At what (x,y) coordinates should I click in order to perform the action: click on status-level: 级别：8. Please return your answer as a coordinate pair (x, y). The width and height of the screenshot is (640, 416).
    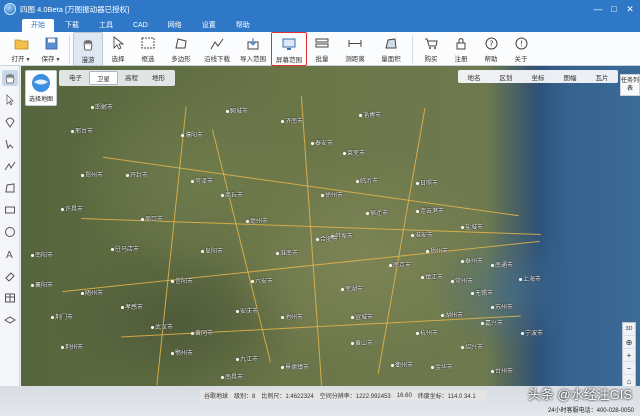
    Looking at the image, I should click on (245, 397).